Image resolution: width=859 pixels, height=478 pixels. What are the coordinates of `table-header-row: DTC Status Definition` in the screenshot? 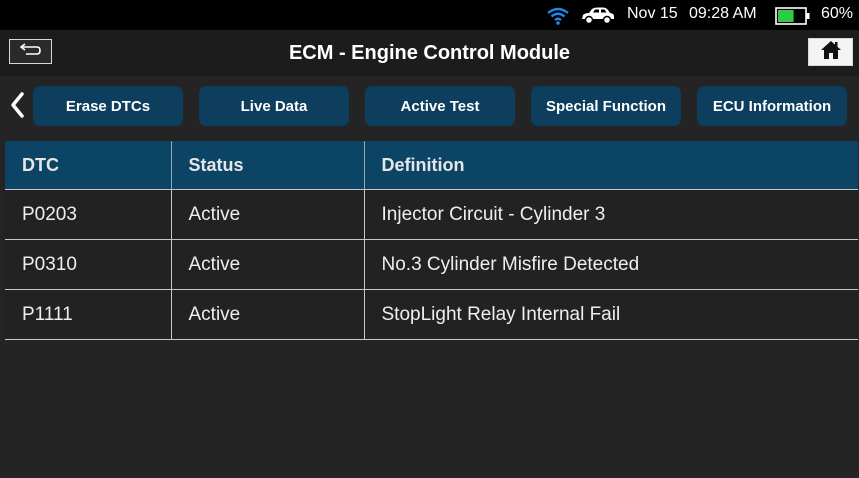 It's located at (431, 165).